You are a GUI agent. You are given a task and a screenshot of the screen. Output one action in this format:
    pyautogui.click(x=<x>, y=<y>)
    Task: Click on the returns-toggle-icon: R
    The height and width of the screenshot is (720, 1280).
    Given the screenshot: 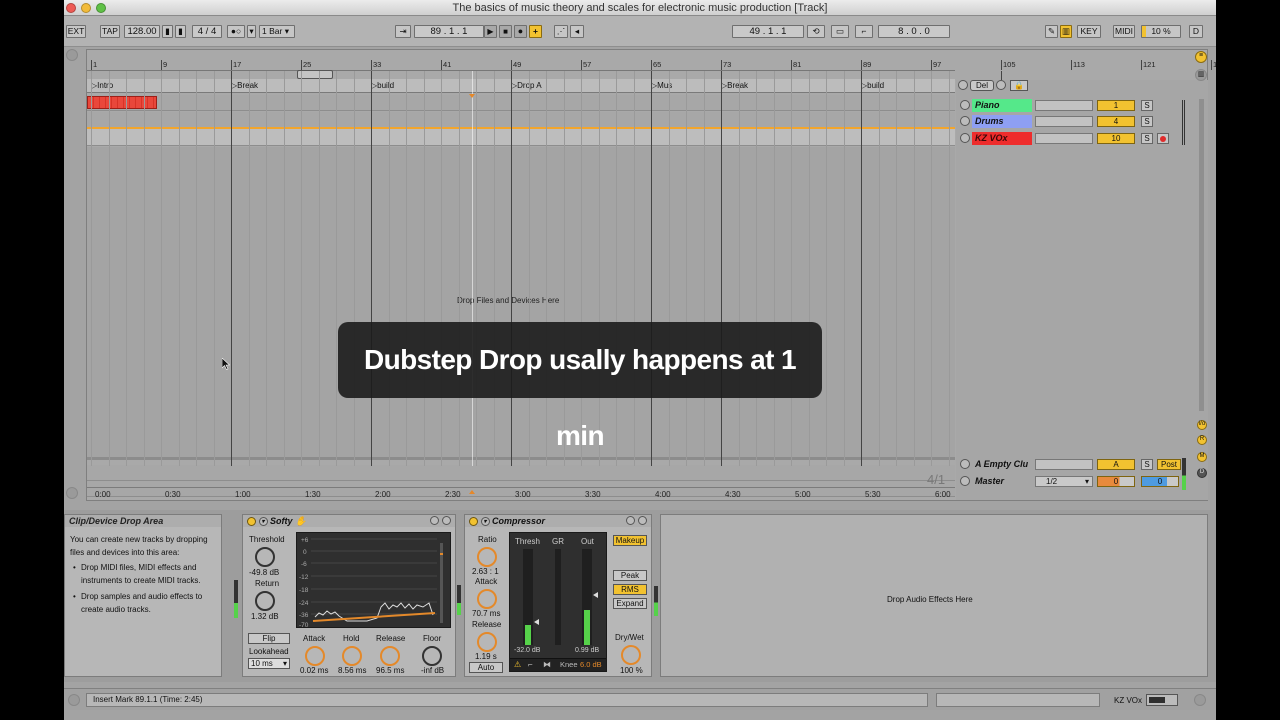 What is the action you would take?
    pyautogui.click(x=1202, y=440)
    